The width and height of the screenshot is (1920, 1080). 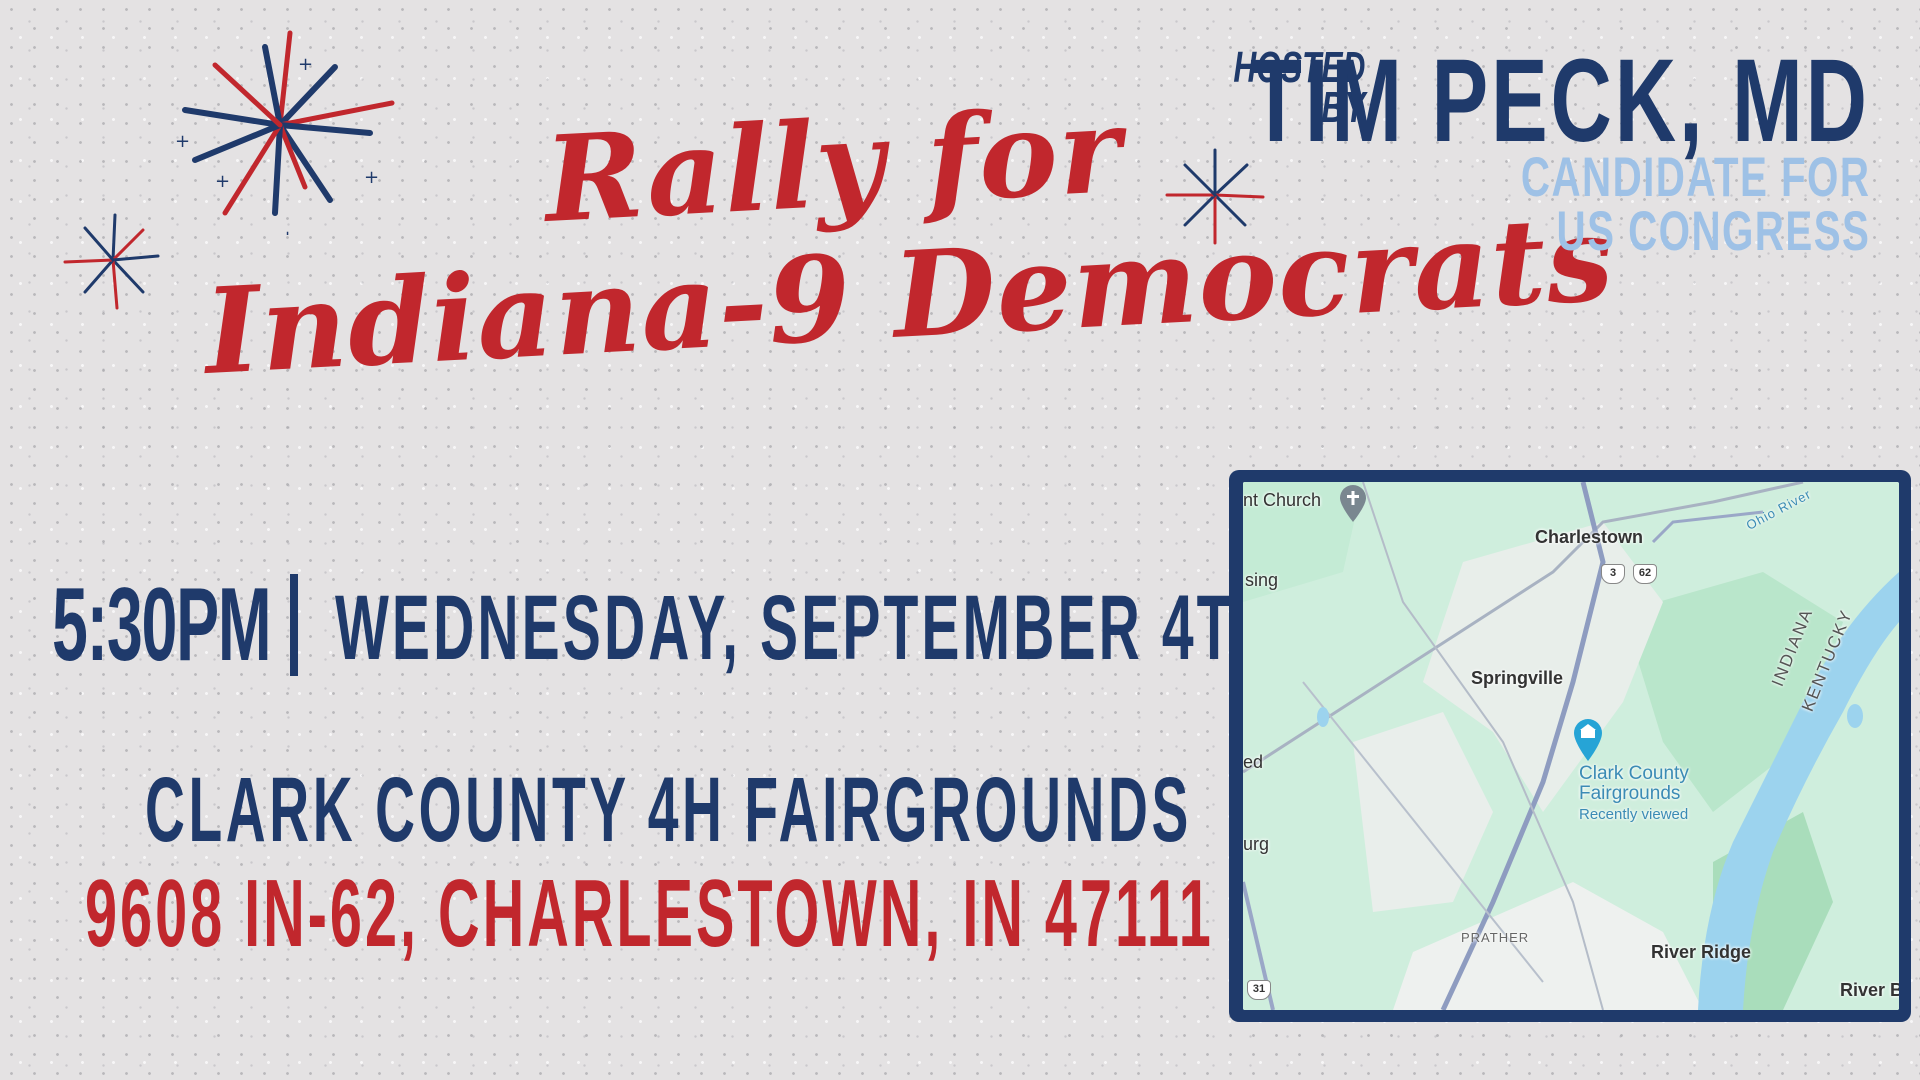 What do you see at coordinates (1495, 937) in the screenshot?
I see `map-label-prather: PRATHER` at bounding box center [1495, 937].